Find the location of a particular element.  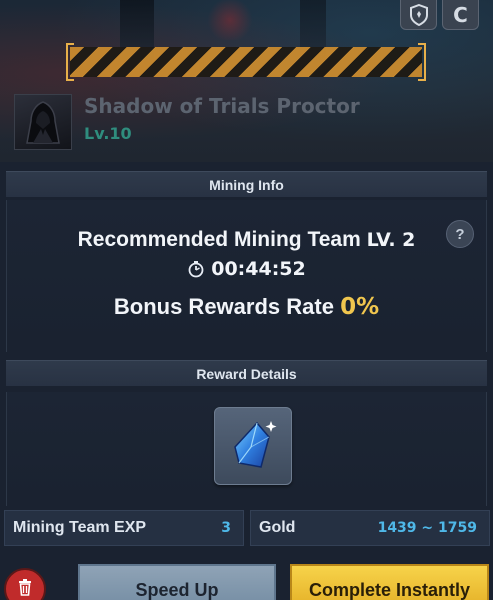

shield-button is located at coordinates (418, 15).